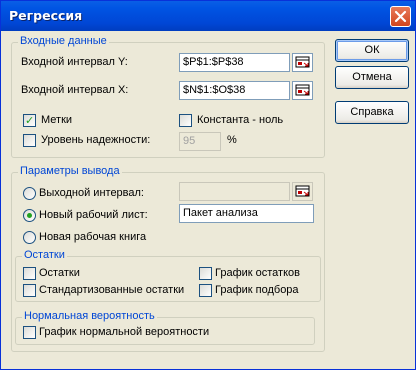  Describe the element at coordinates (63, 41) in the screenshot. I see `input-group-label: Входные данные` at that location.